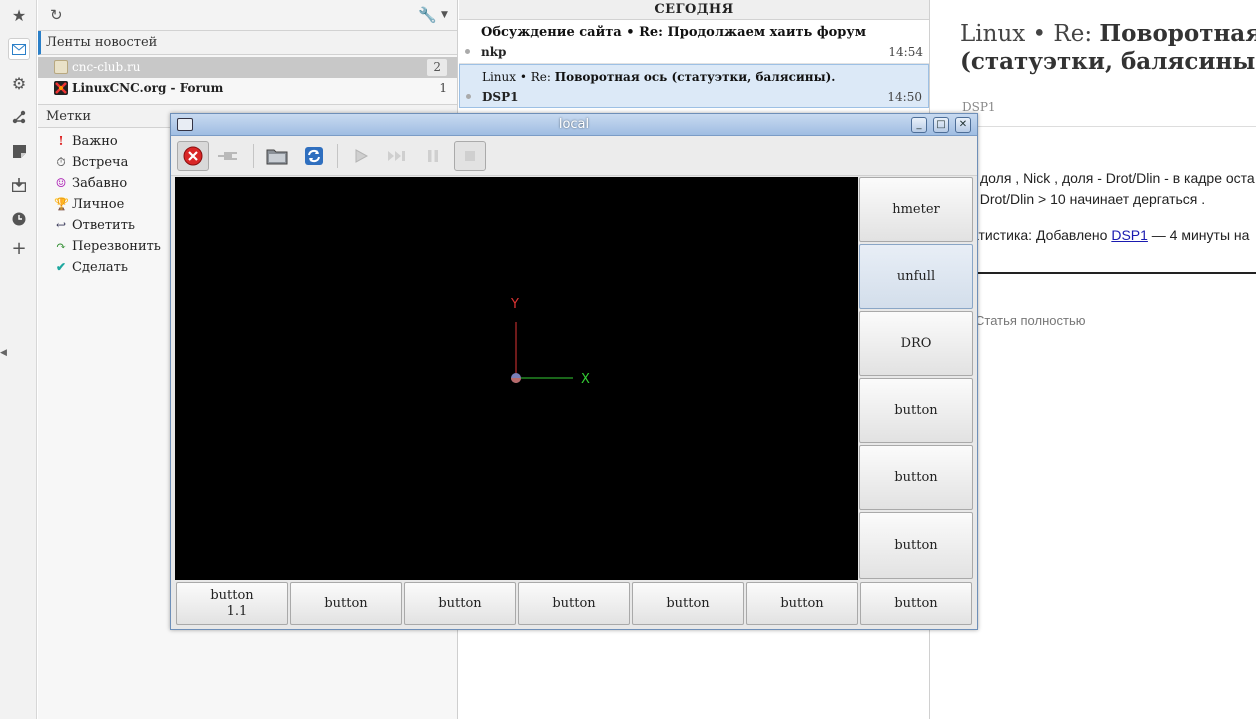  Describe the element at coordinates (916, 276) in the screenshot. I see `unfull-button: unfull` at that location.